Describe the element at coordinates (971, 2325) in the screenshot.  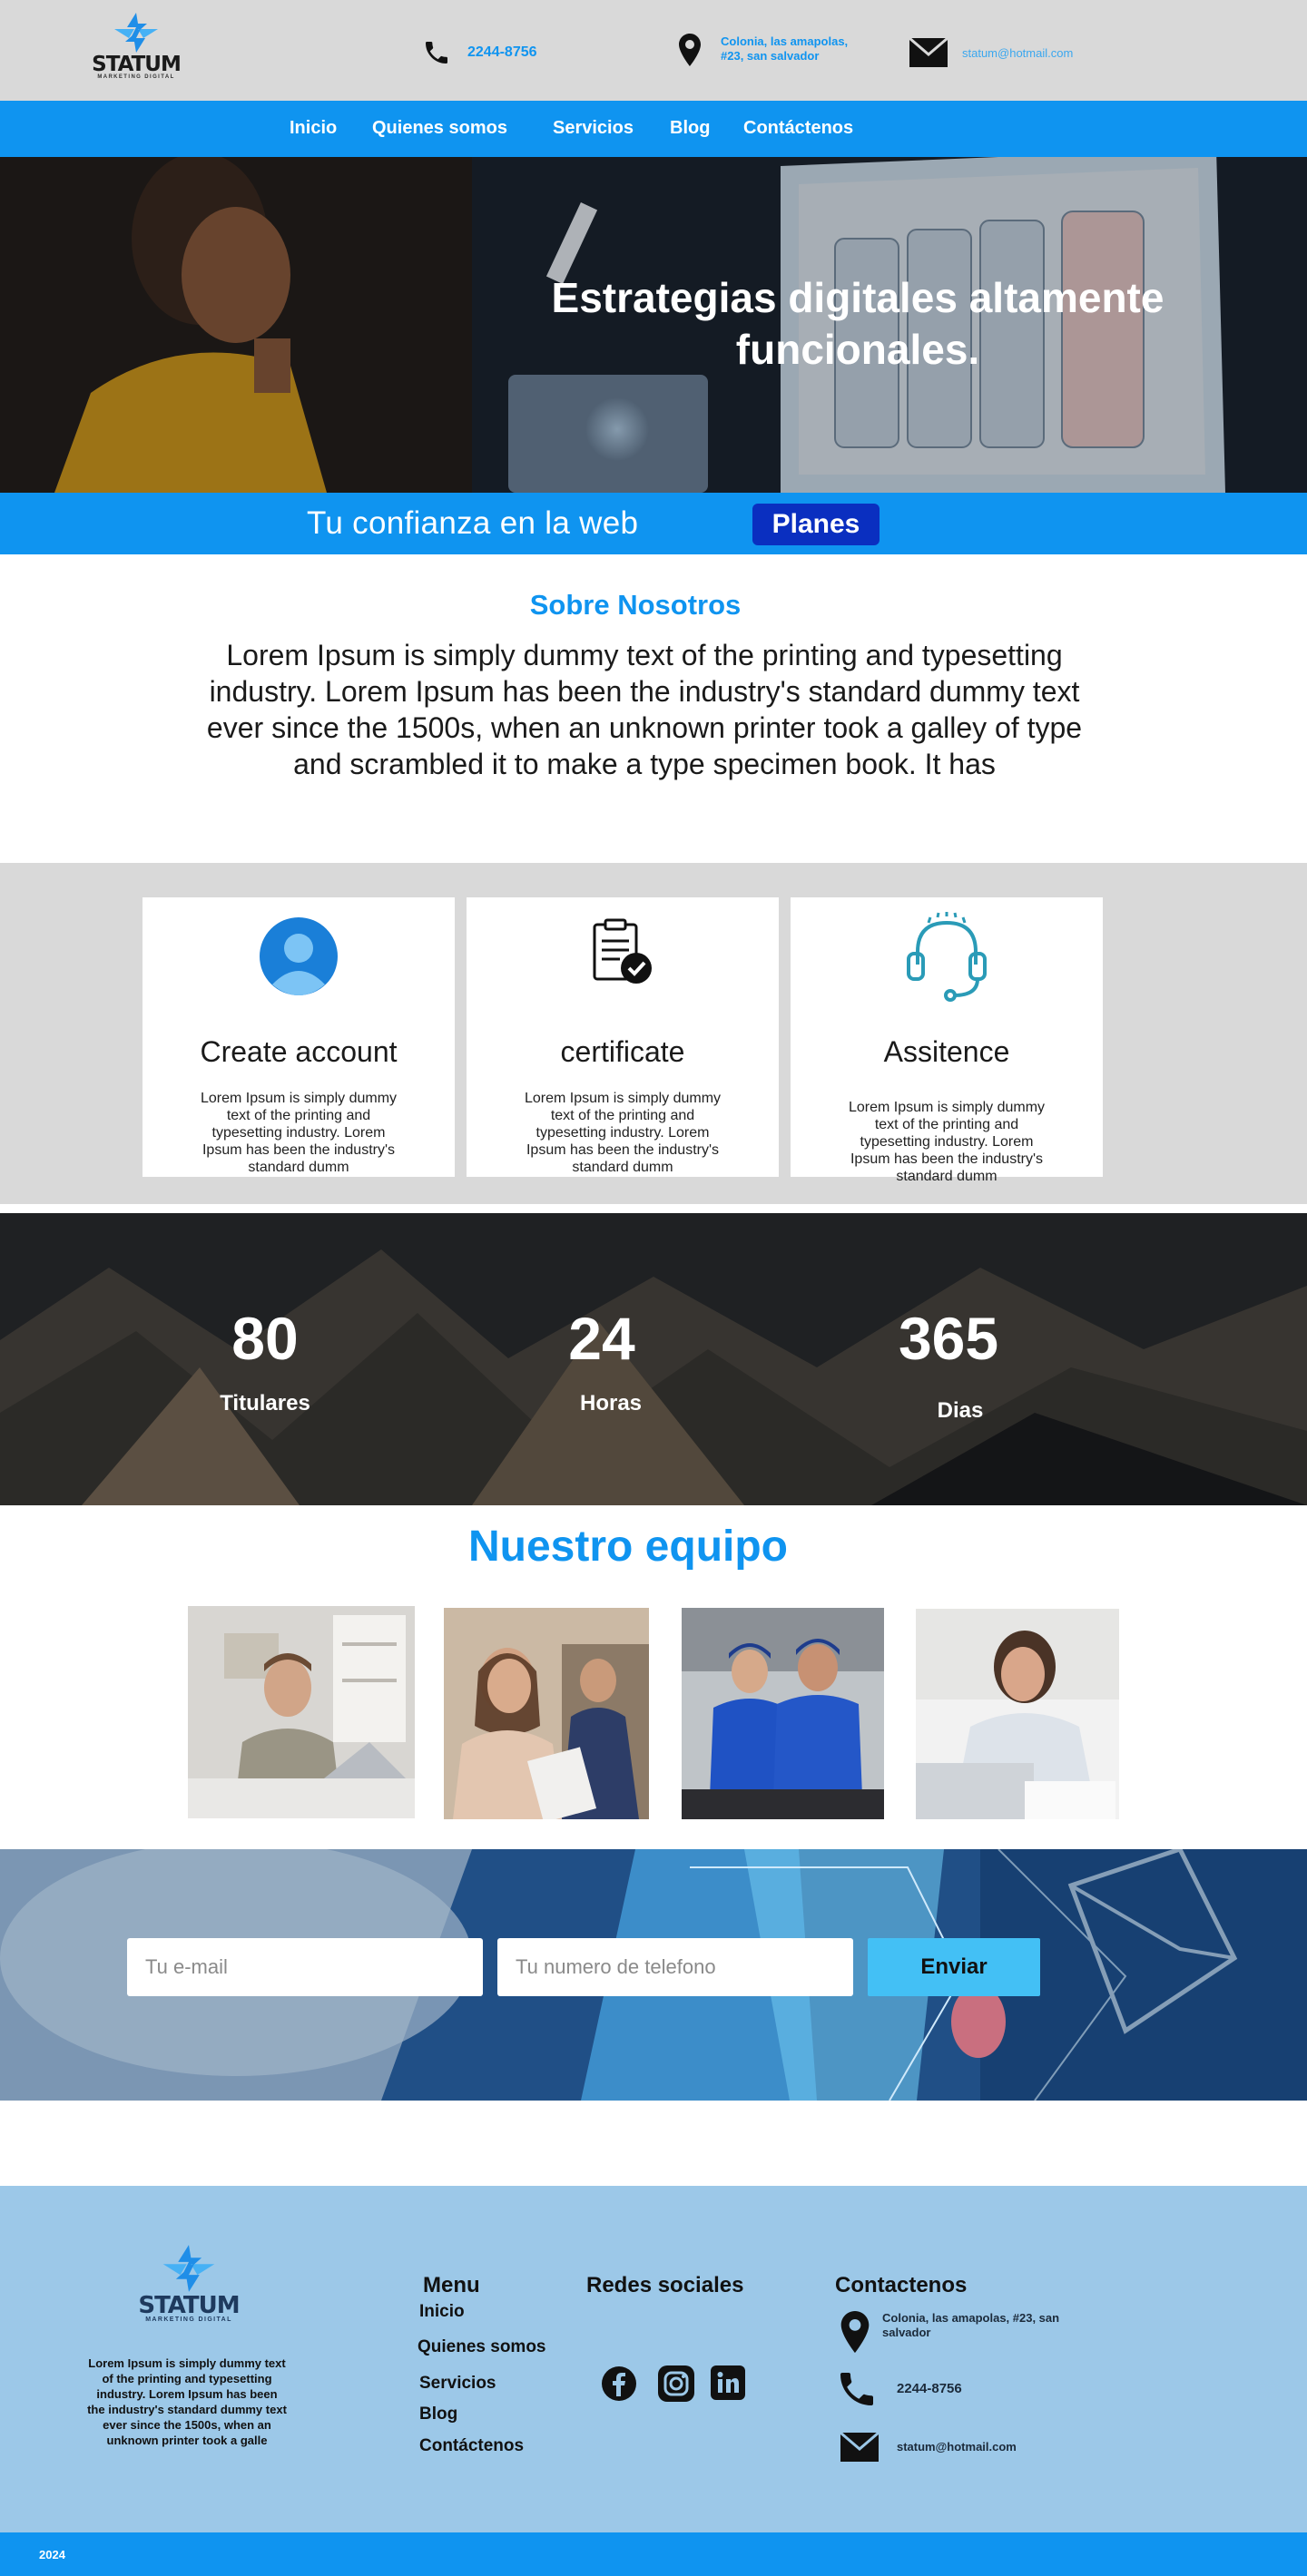
I see `footer-address-text: Colonia, las amapolas, #23, san salvador` at that location.